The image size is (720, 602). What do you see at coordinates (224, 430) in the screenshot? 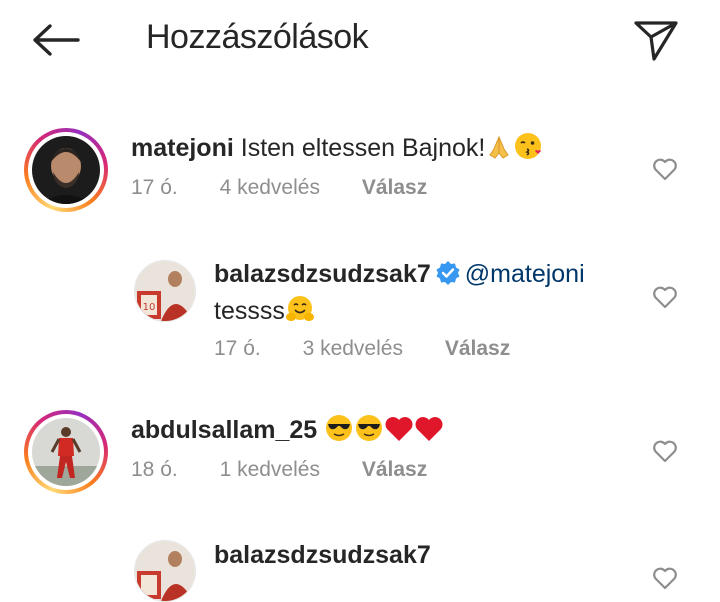
I see `comment-username: abdulsallam_25` at bounding box center [224, 430].